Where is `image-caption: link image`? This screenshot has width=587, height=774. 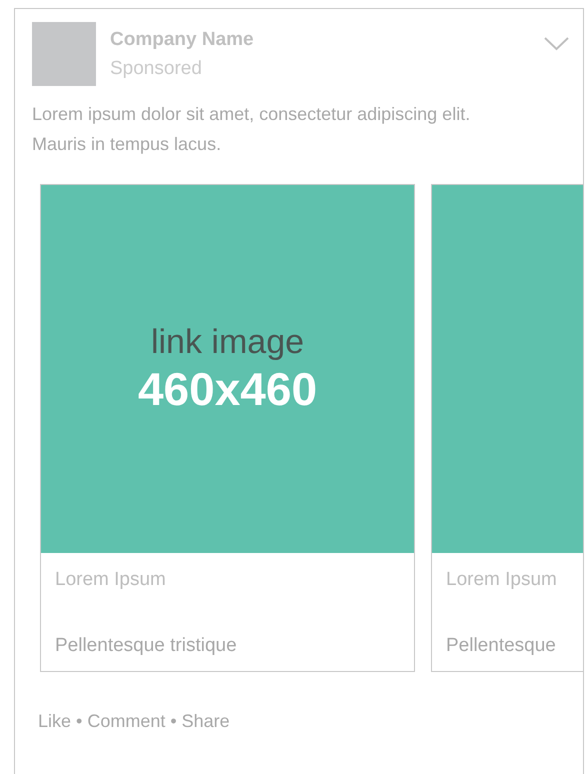 image-caption: link image is located at coordinates (227, 342).